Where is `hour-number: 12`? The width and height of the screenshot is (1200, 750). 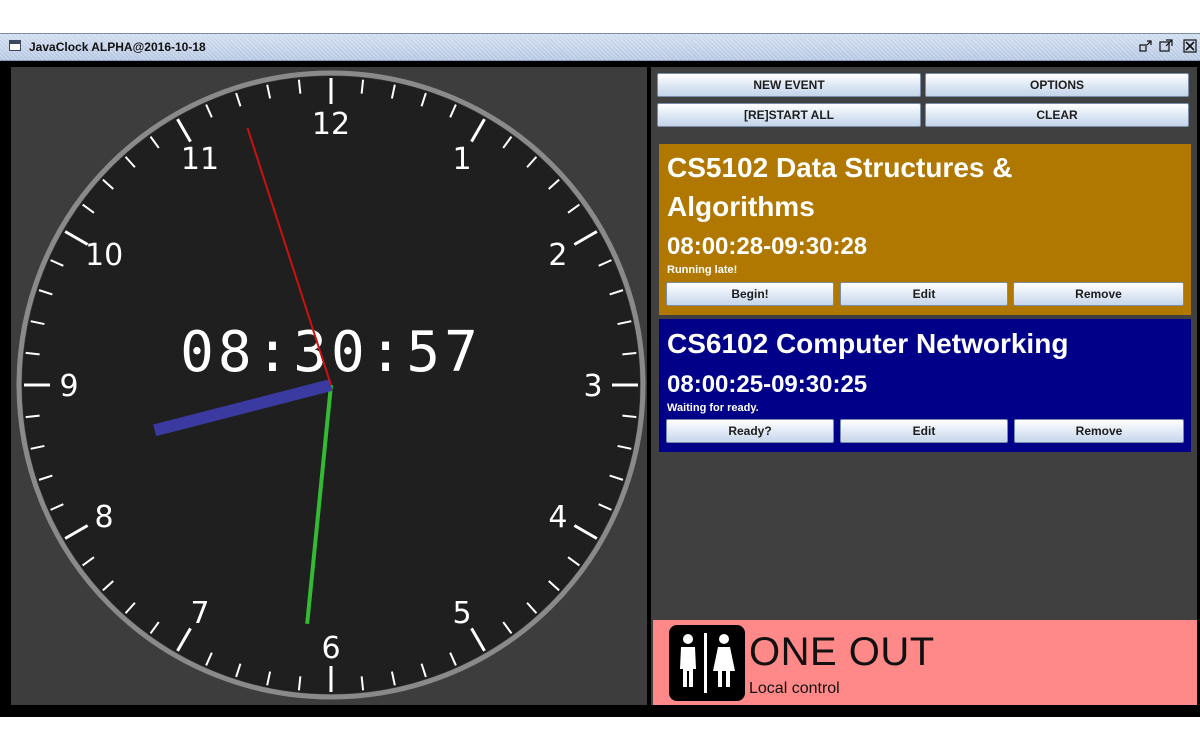
hour-number: 12 is located at coordinates (331, 124).